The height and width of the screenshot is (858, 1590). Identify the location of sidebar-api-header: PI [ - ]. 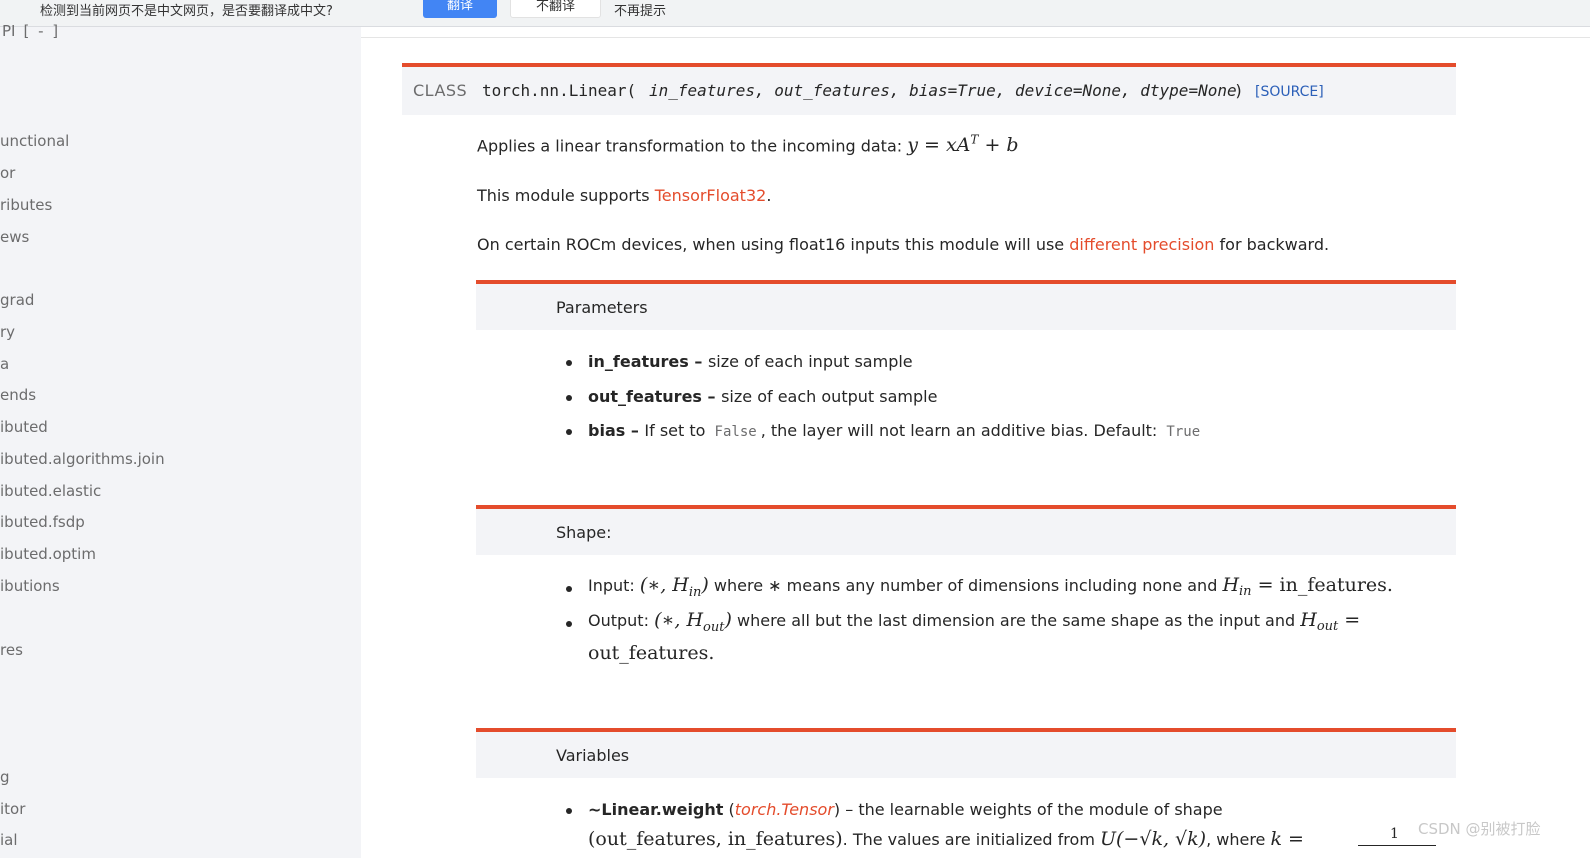
(31, 31).